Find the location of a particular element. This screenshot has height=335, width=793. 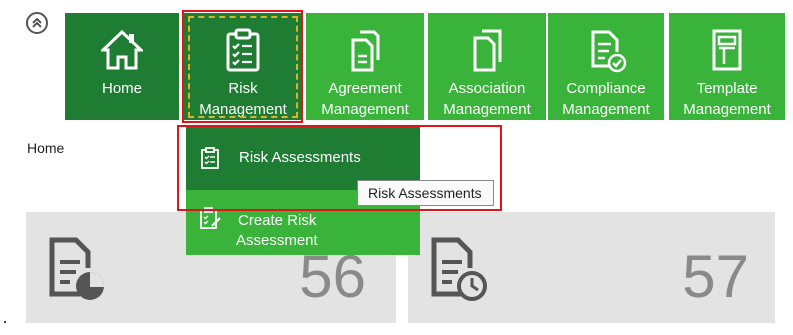

nav-tile-risk-management: Risk Management is located at coordinates (243, 66).